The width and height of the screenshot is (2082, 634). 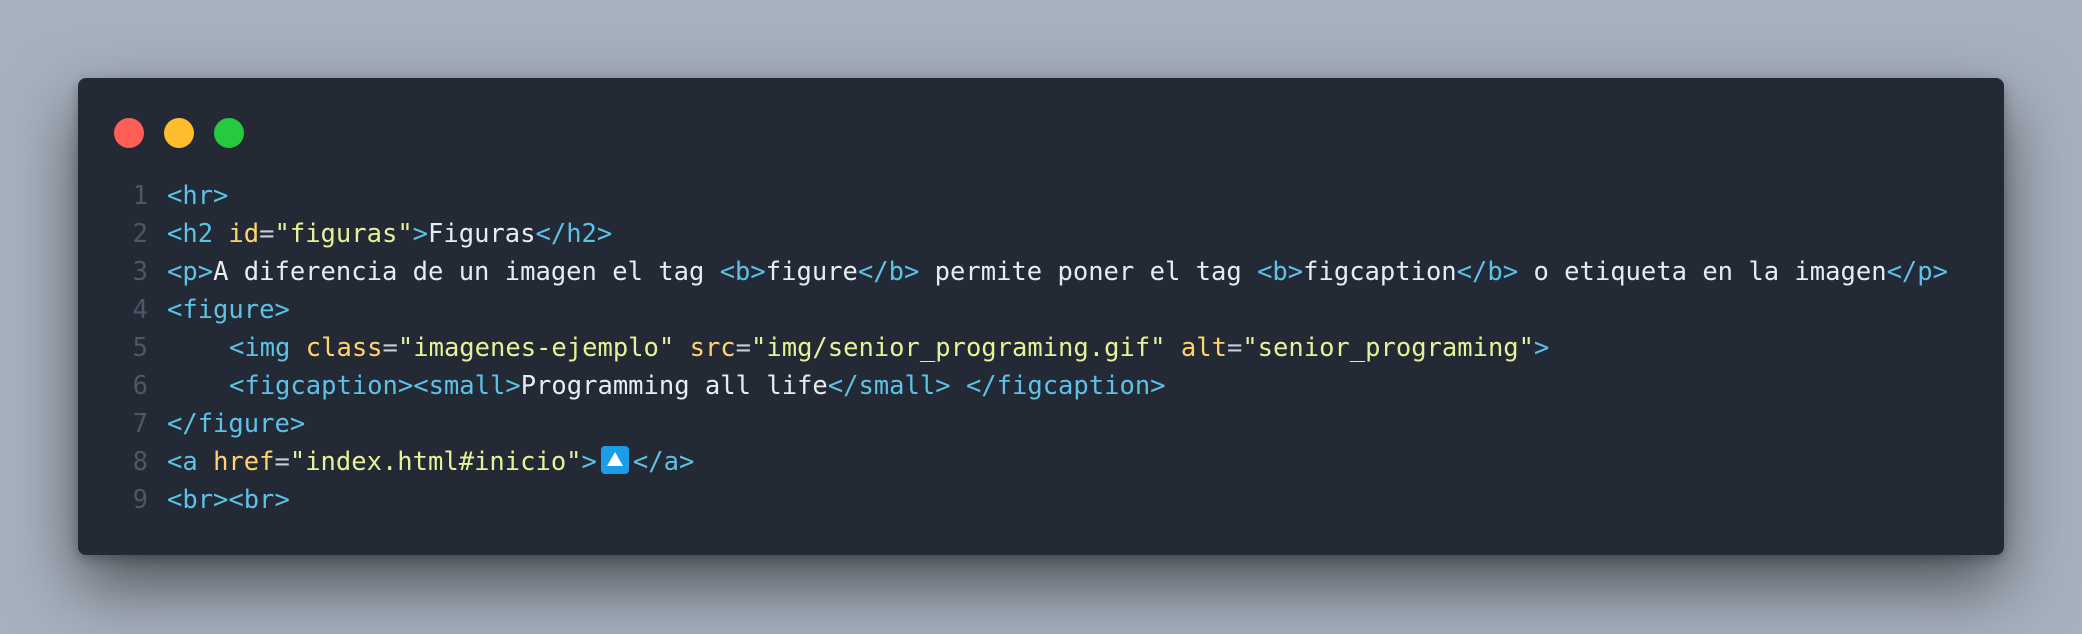 I want to click on token-tag: <hr>, so click(x=198, y=196).